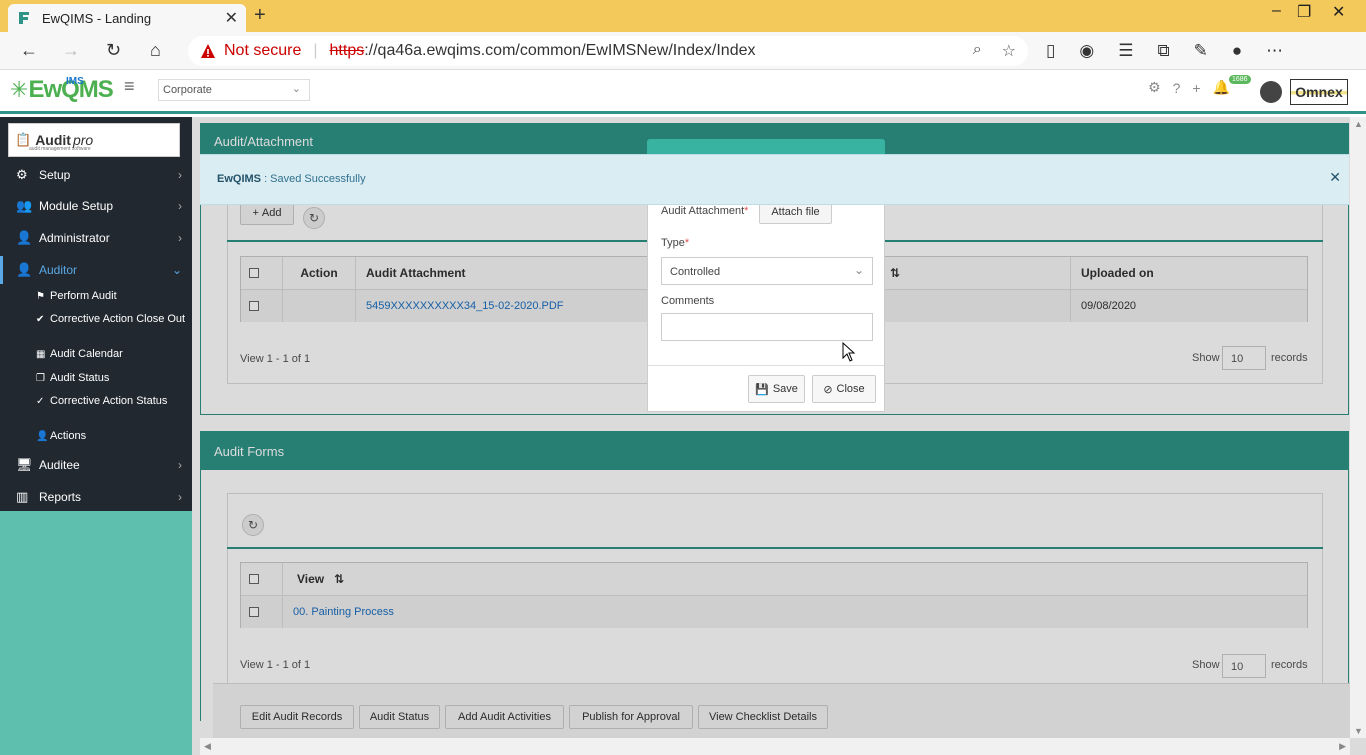 This screenshot has width=1366, height=755. What do you see at coordinates (22, 174) in the screenshot?
I see `gear-icon: ⚙` at bounding box center [22, 174].